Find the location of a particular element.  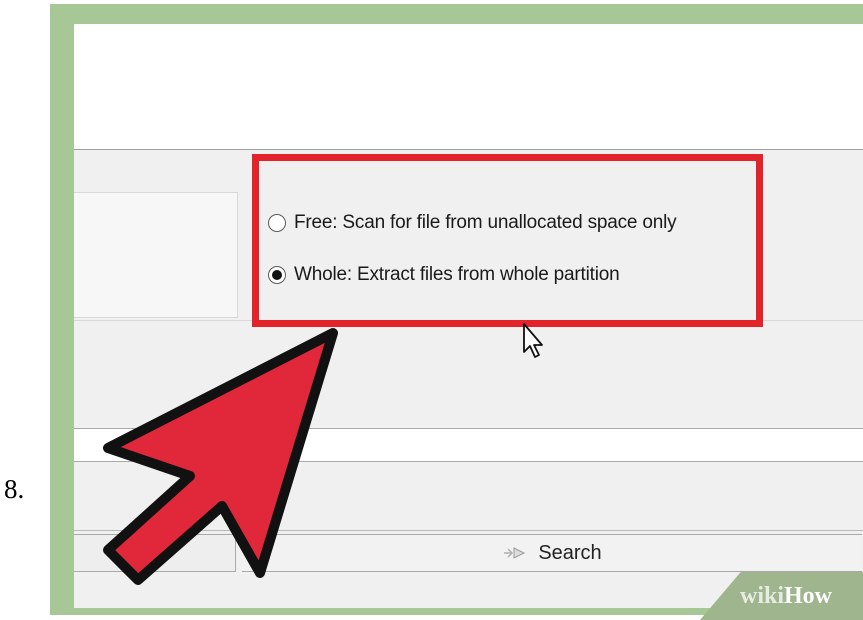

logo-how: How is located at coordinates (808, 596).